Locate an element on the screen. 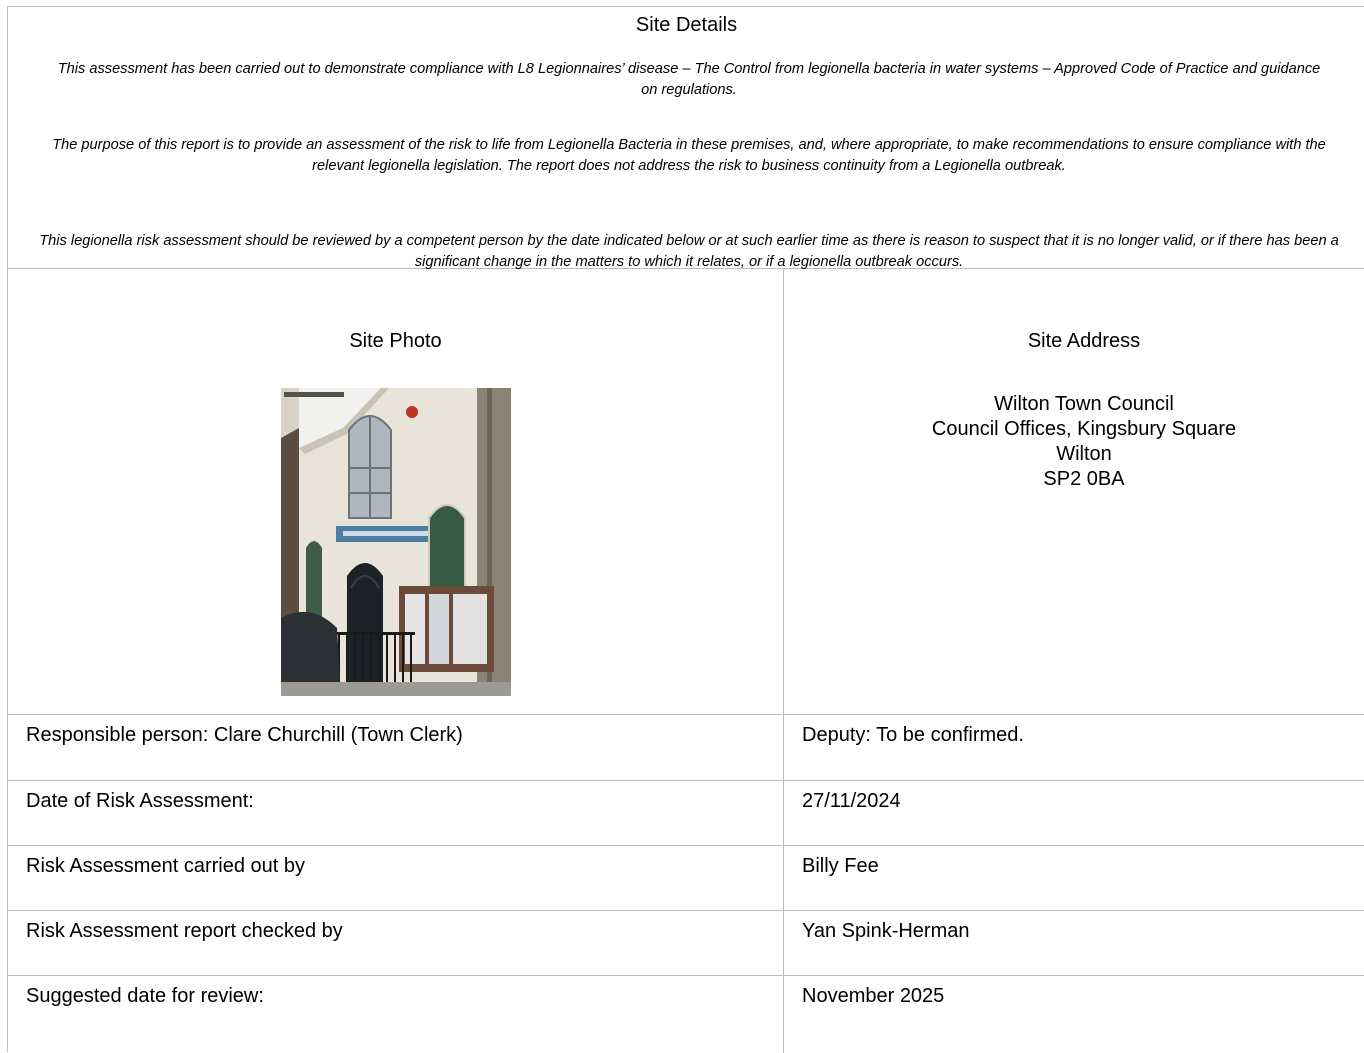  site-details-heading: Site Details is located at coordinates (686, 25).